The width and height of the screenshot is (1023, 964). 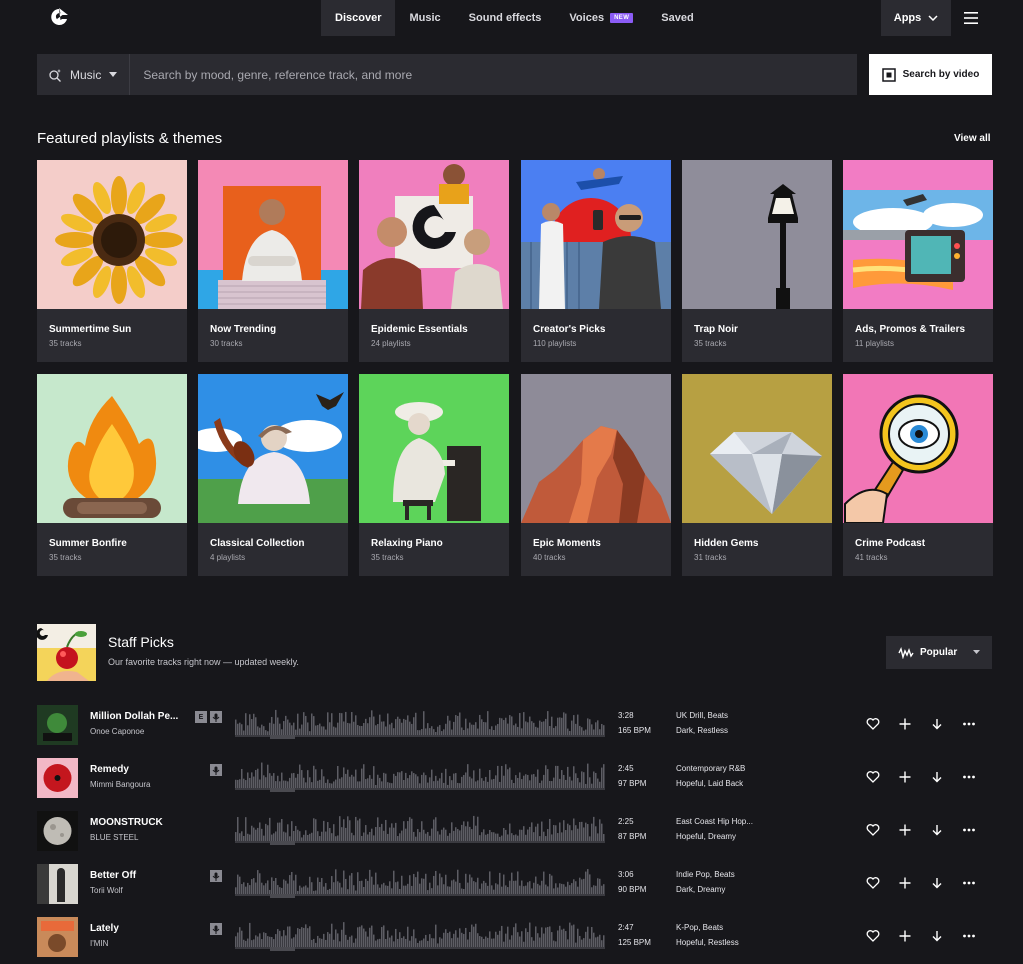 What do you see at coordinates (66, 652) in the screenshot?
I see `staff-picks-cover` at bounding box center [66, 652].